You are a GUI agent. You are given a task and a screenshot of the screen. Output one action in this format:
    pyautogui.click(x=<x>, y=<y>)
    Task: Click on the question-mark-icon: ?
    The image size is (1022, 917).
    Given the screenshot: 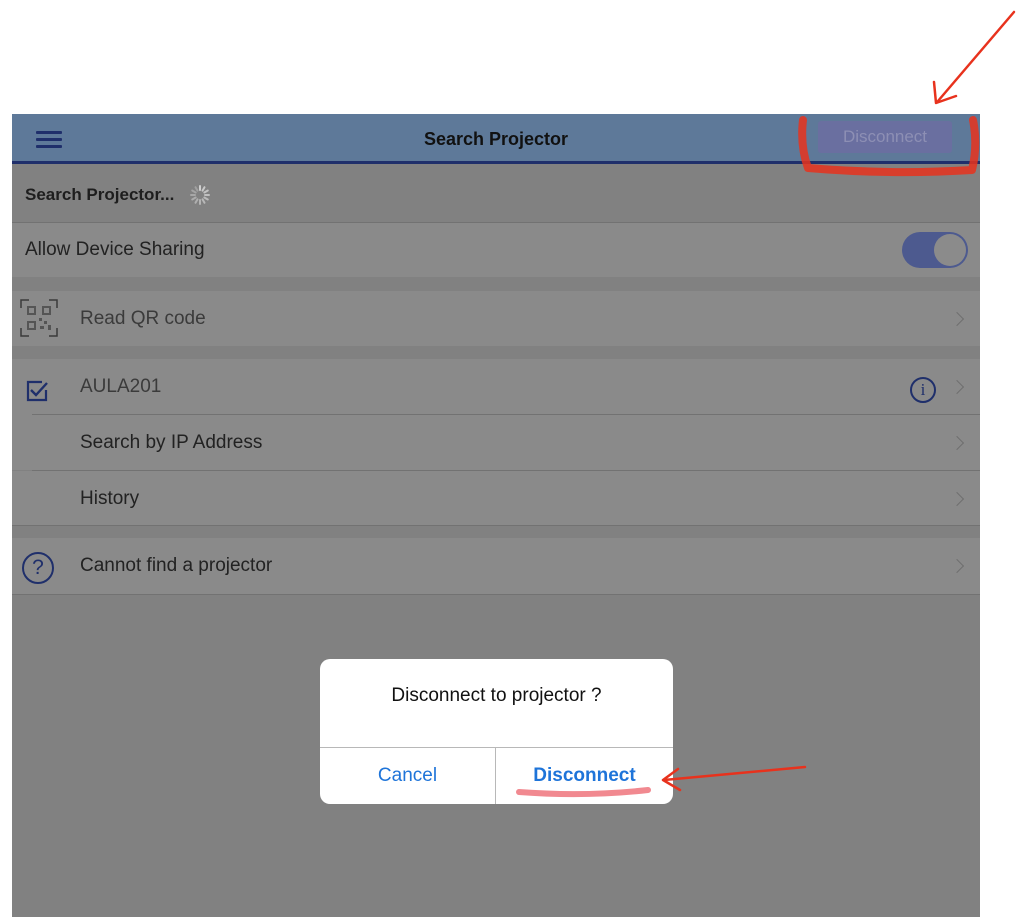 What is the action you would take?
    pyautogui.click(x=38, y=568)
    